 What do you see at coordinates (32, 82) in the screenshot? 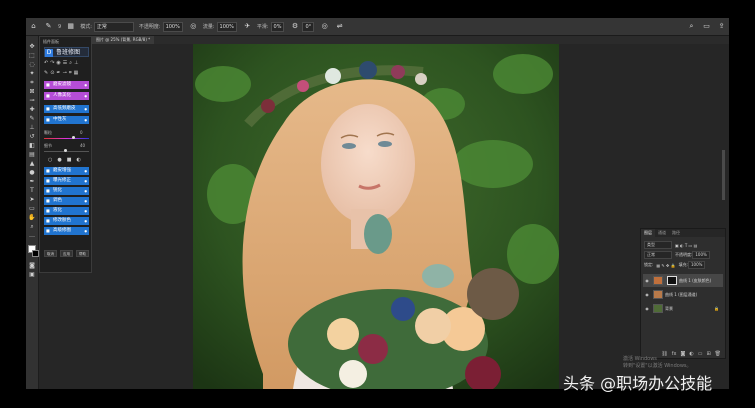
I see `crop-tool-icon: ⌗` at bounding box center [32, 82].